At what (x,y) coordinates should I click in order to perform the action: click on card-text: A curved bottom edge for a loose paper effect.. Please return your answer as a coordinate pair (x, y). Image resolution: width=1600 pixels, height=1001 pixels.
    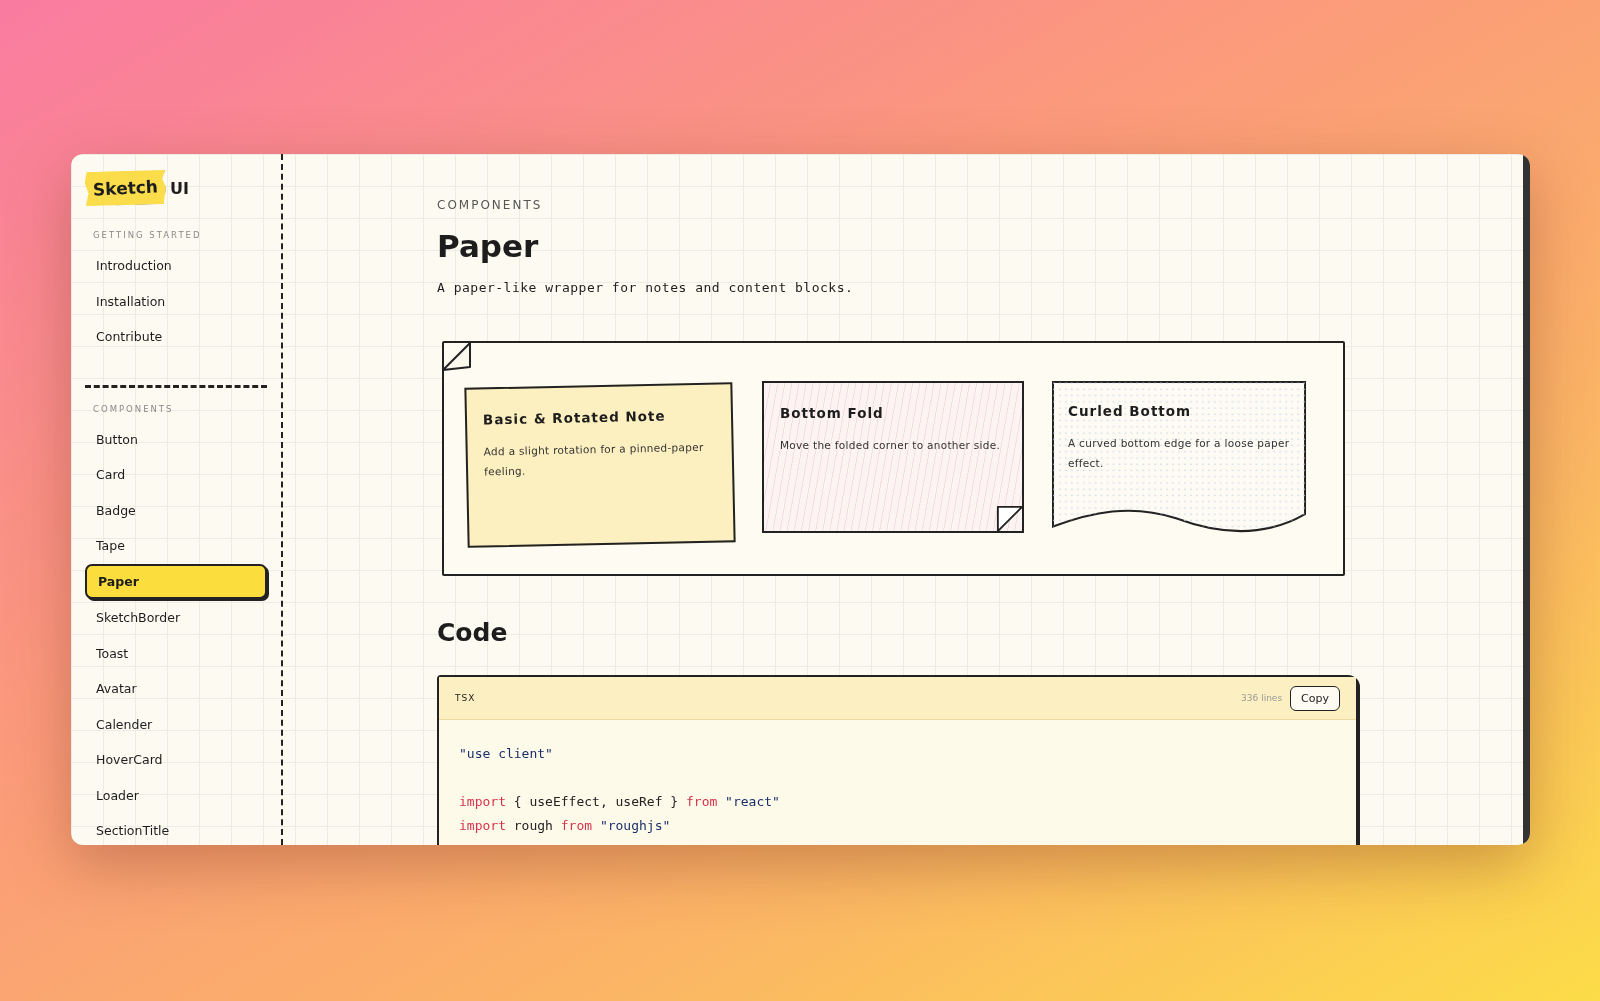
    Looking at the image, I should click on (1179, 453).